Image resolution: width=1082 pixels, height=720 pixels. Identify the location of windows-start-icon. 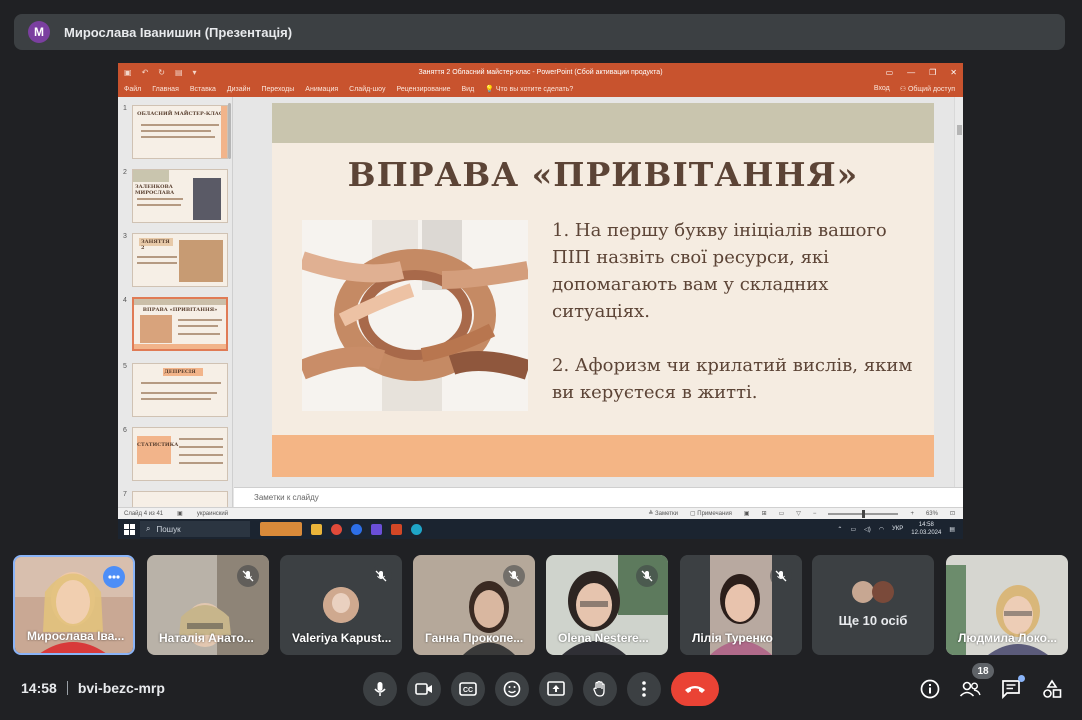
(129, 529).